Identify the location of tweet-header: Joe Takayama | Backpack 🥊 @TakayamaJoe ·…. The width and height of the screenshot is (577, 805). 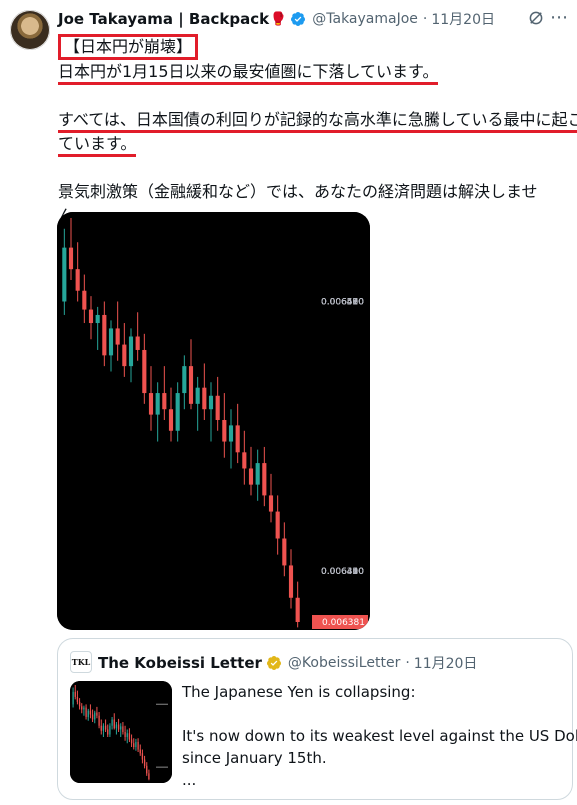
(312, 19).